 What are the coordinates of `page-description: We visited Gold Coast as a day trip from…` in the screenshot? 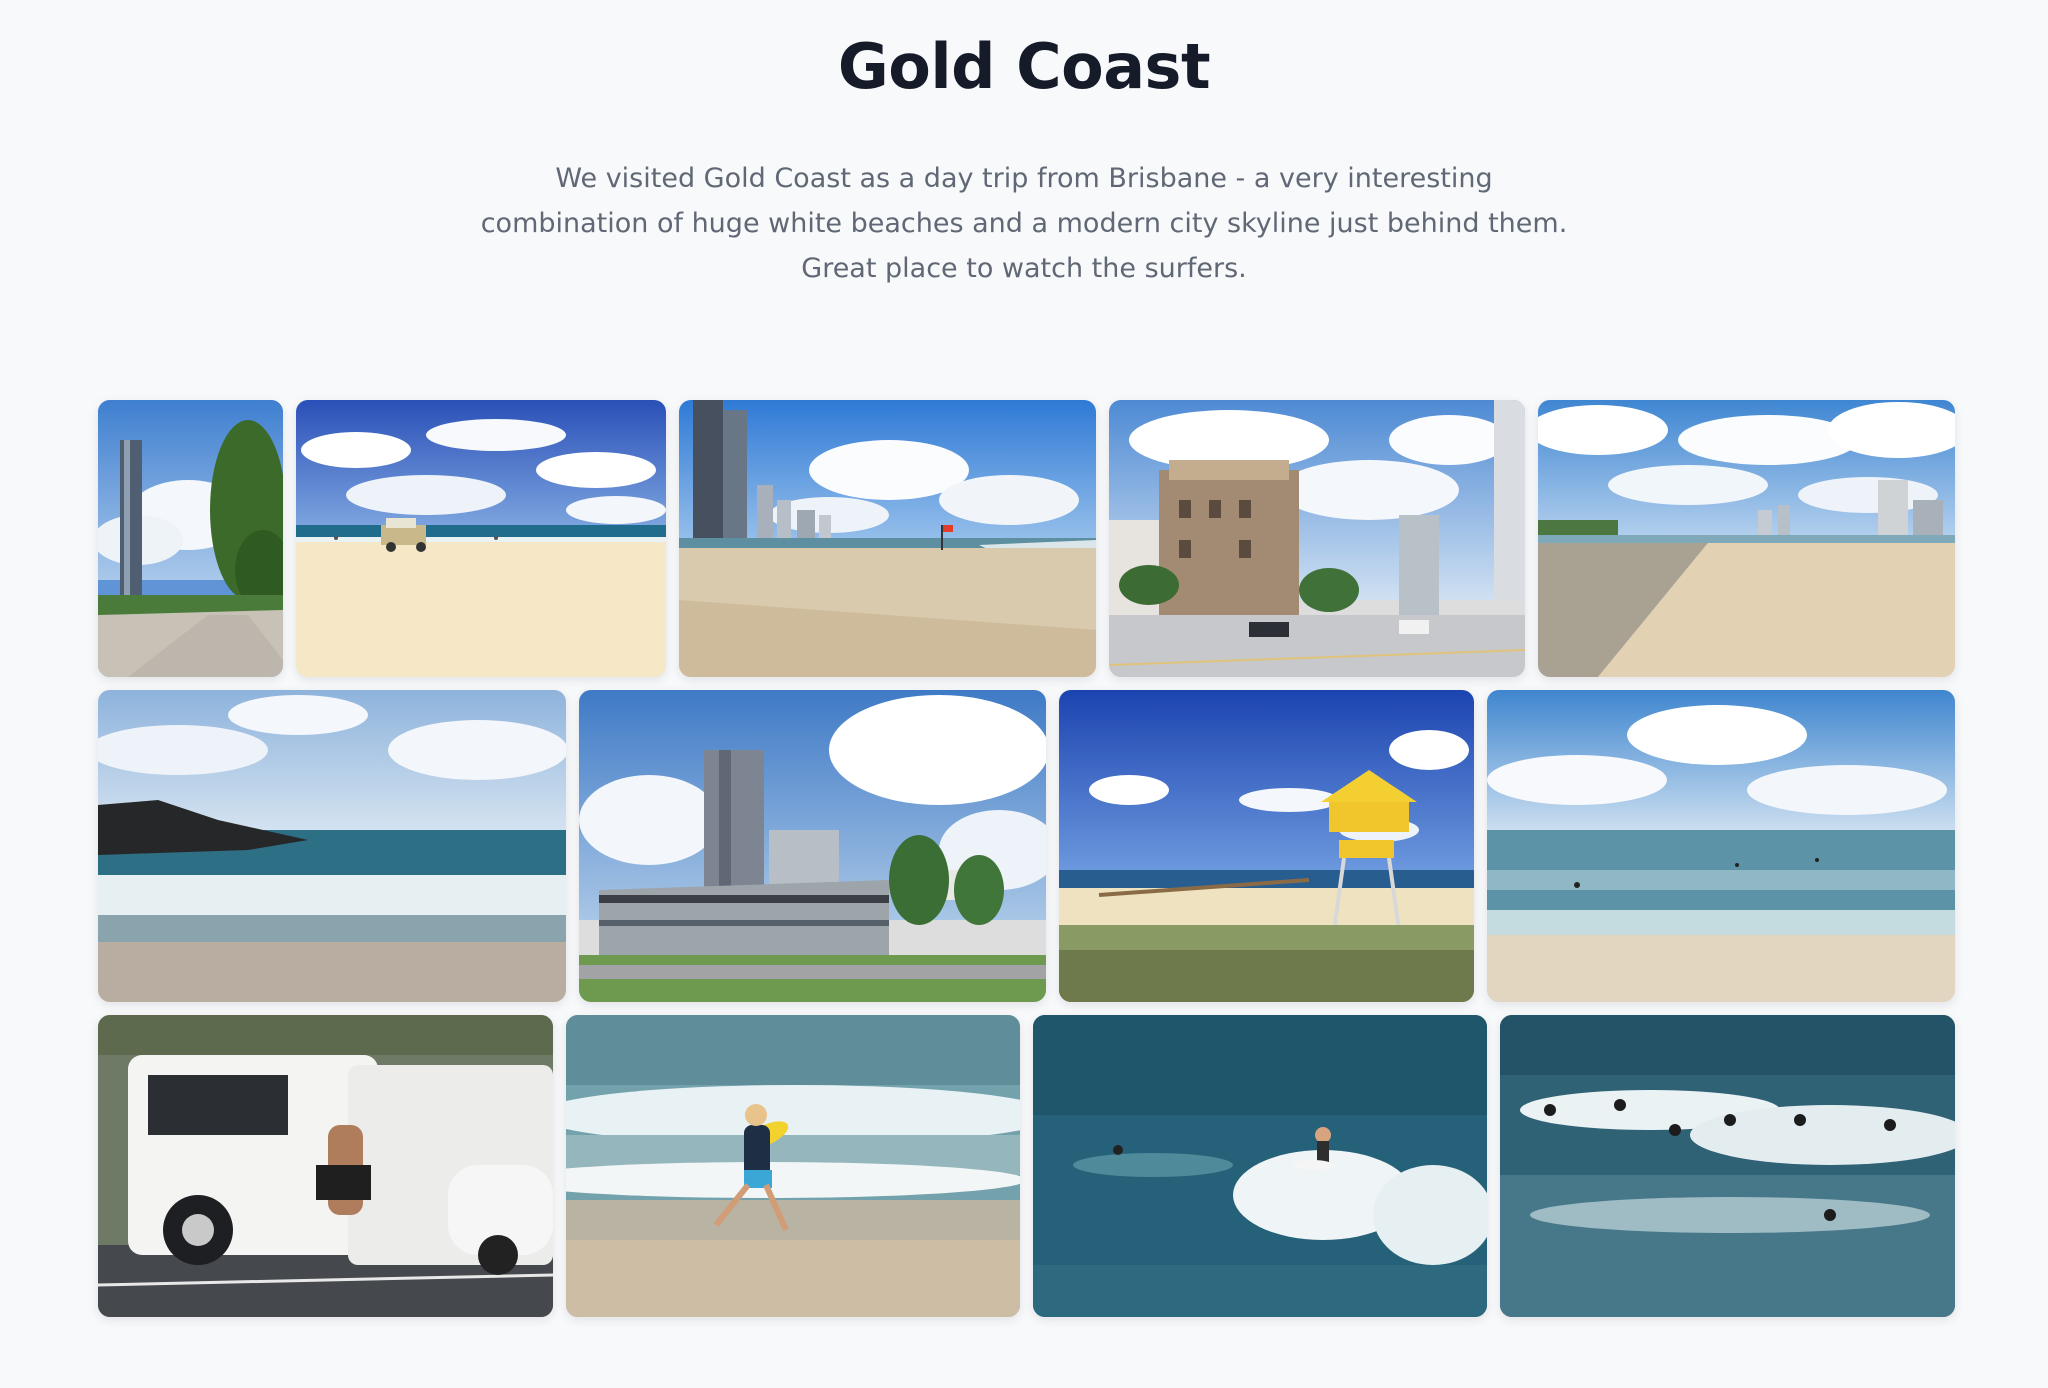 It's located at (1024, 223).